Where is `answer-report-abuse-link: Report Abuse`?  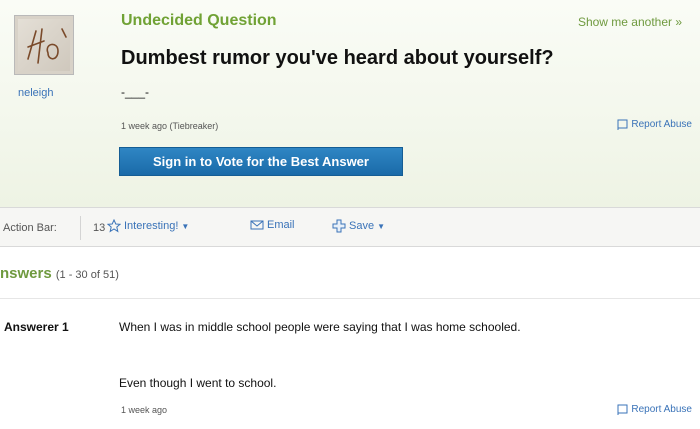 answer-report-abuse-link: Report Abuse is located at coordinates (654, 409).